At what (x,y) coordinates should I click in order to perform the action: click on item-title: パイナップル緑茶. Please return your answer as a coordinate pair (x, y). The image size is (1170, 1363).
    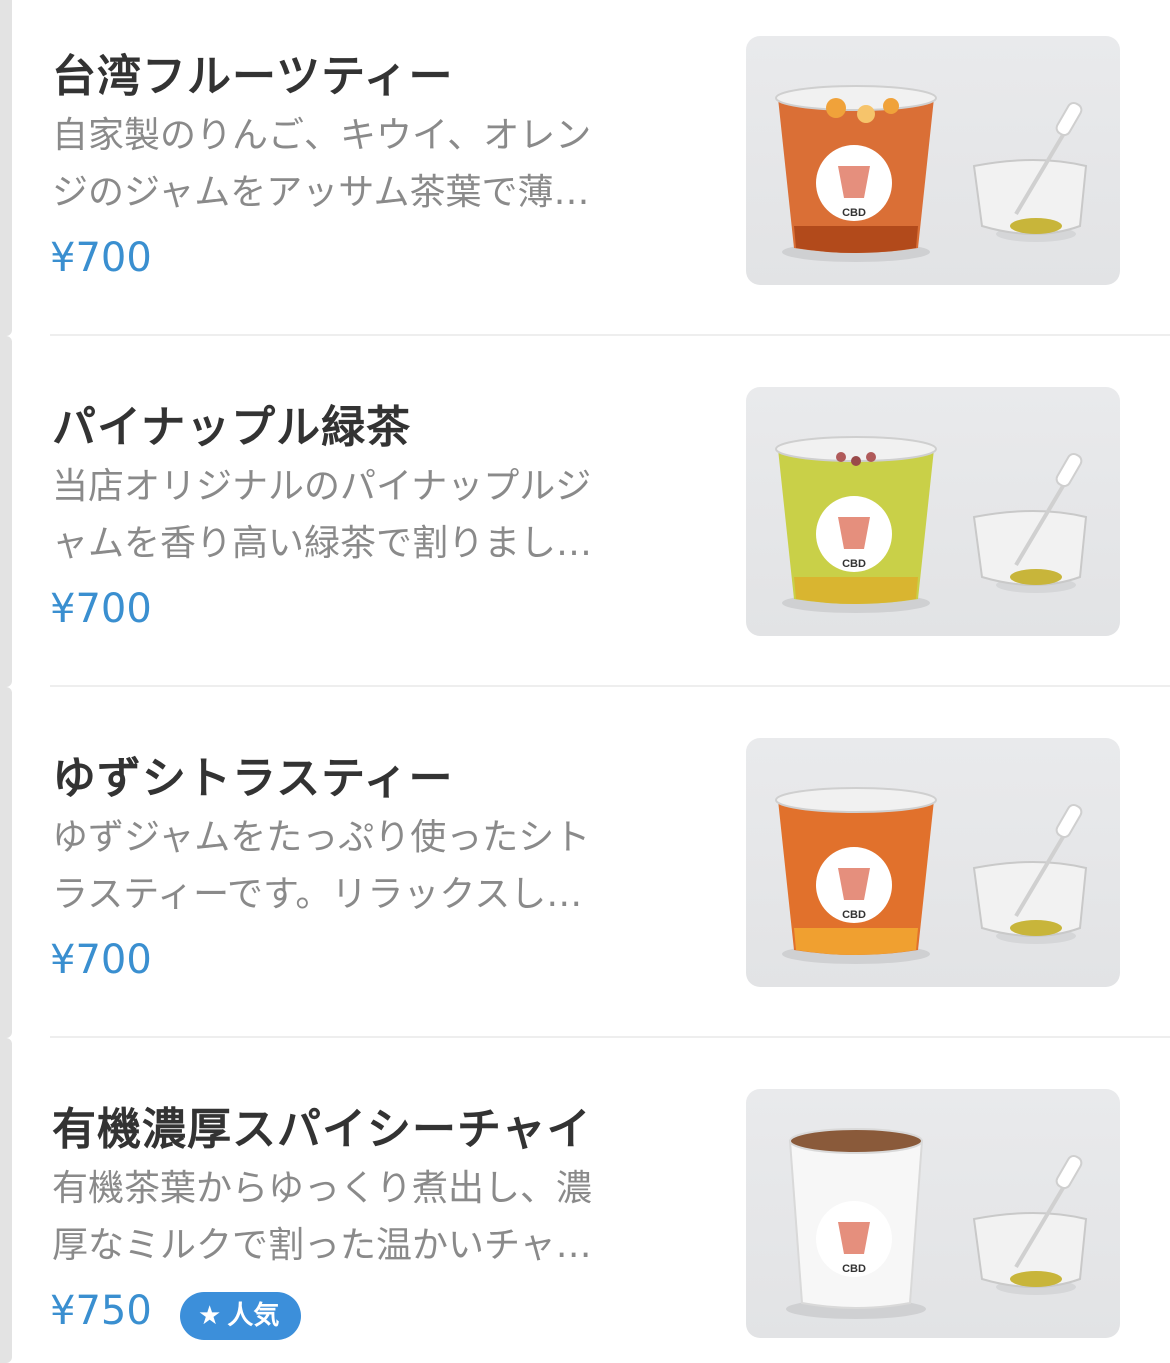
    Looking at the image, I should click on (232, 427).